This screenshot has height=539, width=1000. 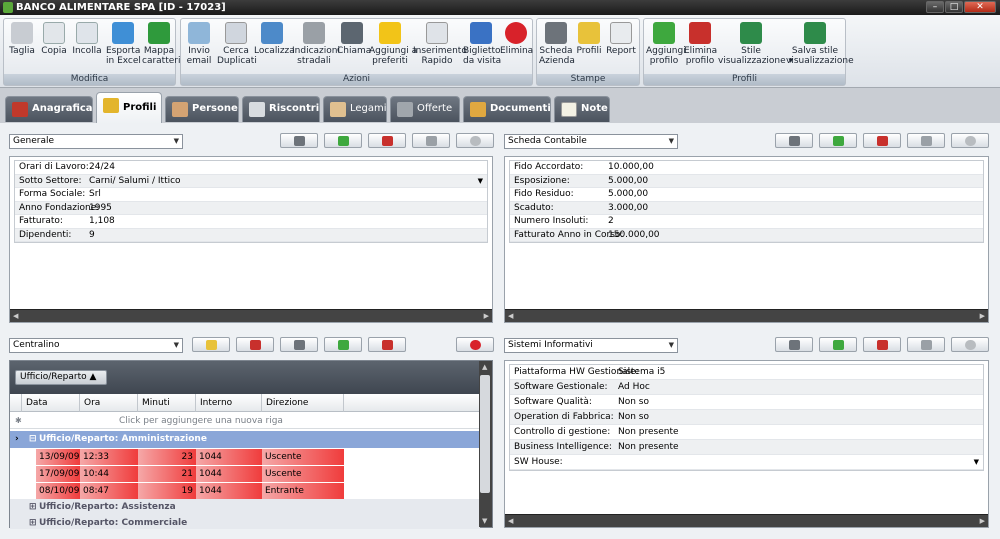 I want to click on delete-button: Elimina, so click(x=516, y=39).